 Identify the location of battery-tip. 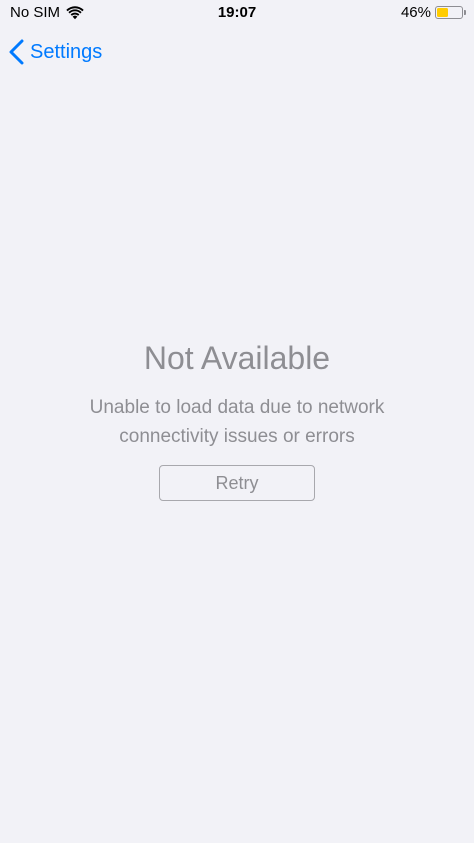
(465, 12).